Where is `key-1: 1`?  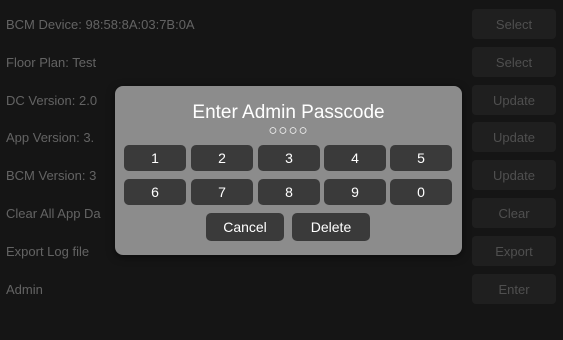
key-1: 1 is located at coordinates (155, 158).